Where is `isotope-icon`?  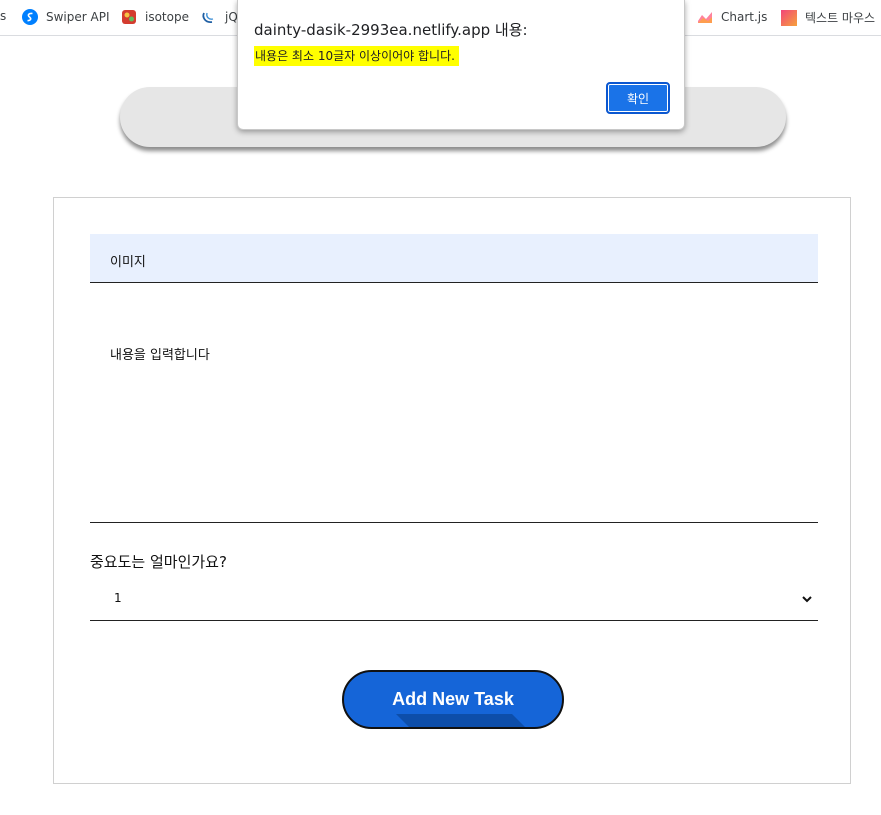
isotope-icon is located at coordinates (129, 17).